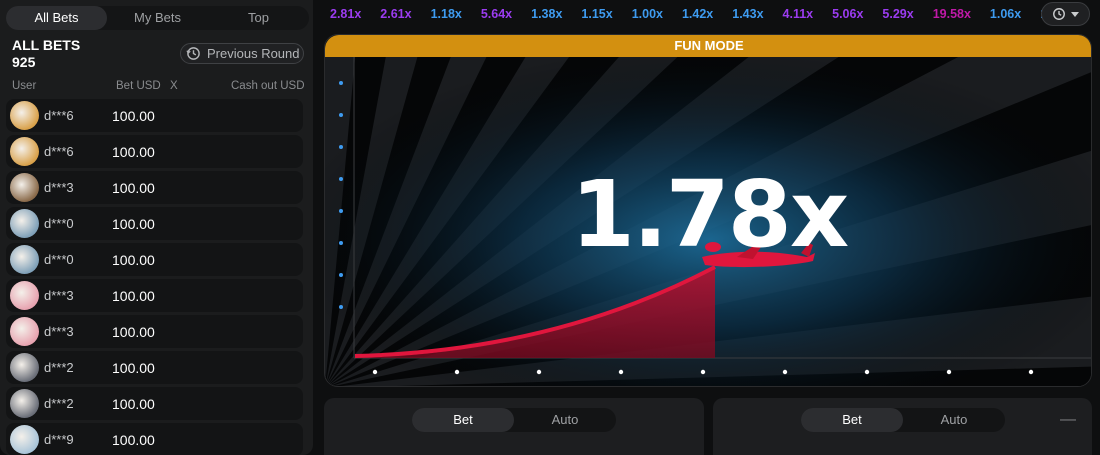 The image size is (1100, 455). Describe the element at coordinates (952, 14) in the screenshot. I see `history-multiplier: 19.58x` at that location.